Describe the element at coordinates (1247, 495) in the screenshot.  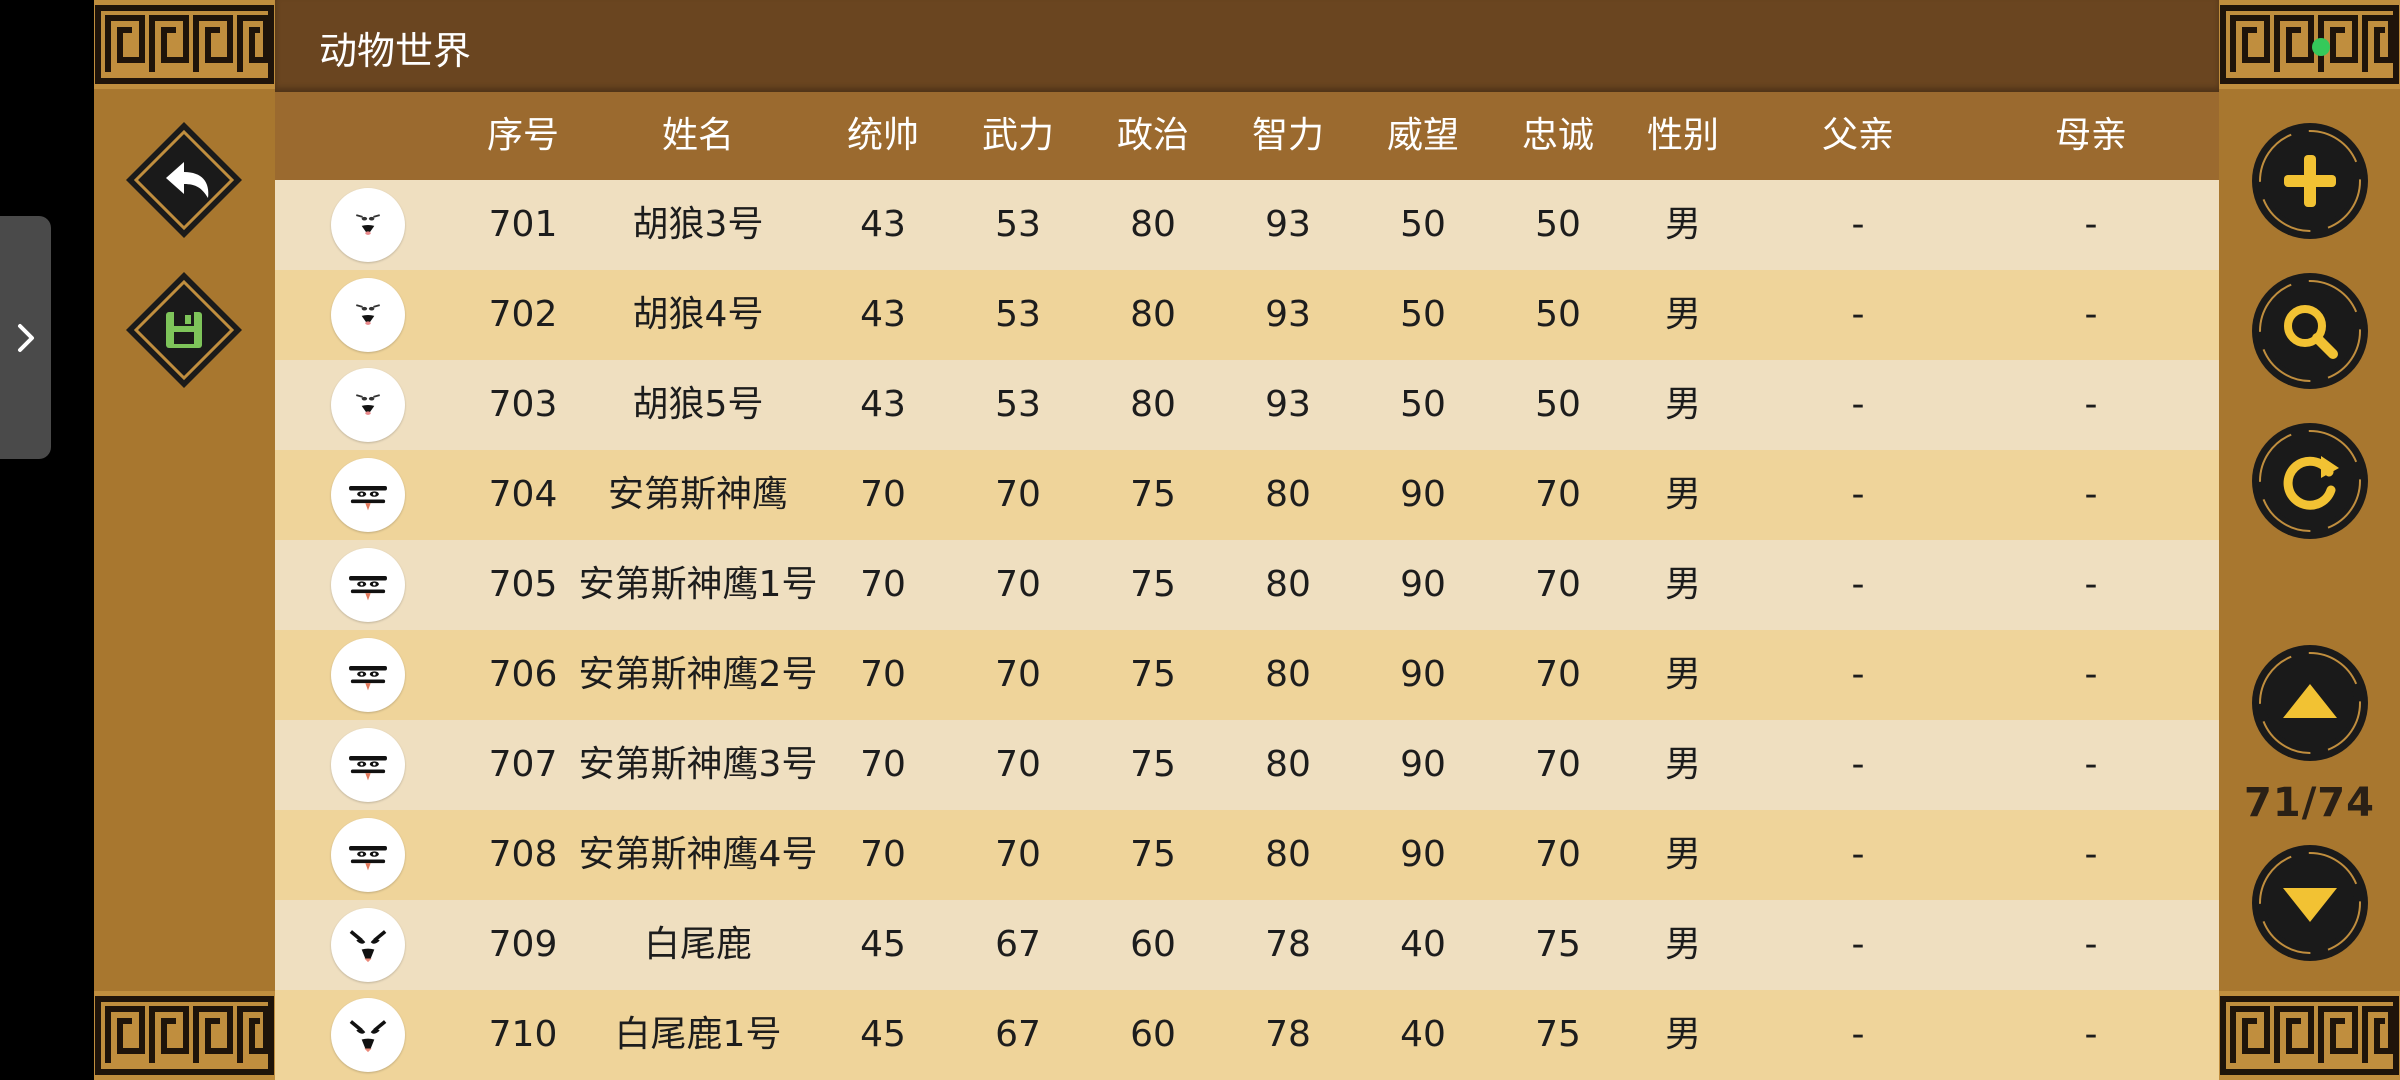
I see `table-row: 704 安第斯神鹰 70 70 75 80 90 70 男 - -` at that location.